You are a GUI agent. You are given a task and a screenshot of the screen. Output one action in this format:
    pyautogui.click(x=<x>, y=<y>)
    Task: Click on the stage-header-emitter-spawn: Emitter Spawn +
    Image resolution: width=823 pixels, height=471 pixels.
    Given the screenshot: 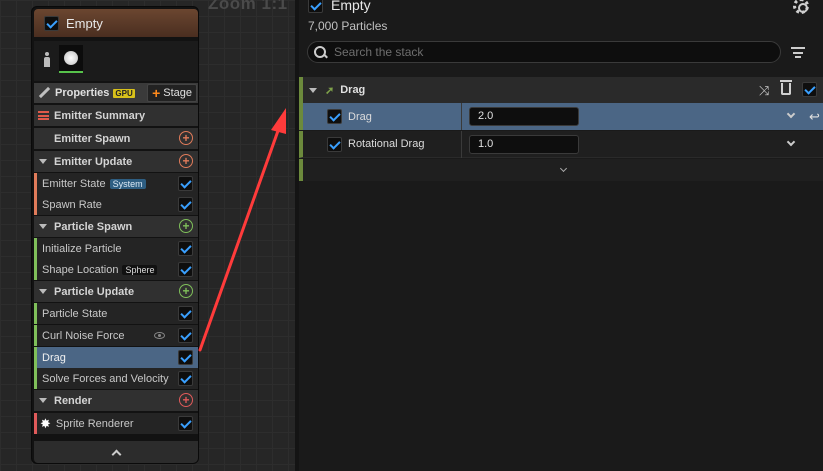 What is the action you would take?
    pyautogui.click(x=116, y=138)
    